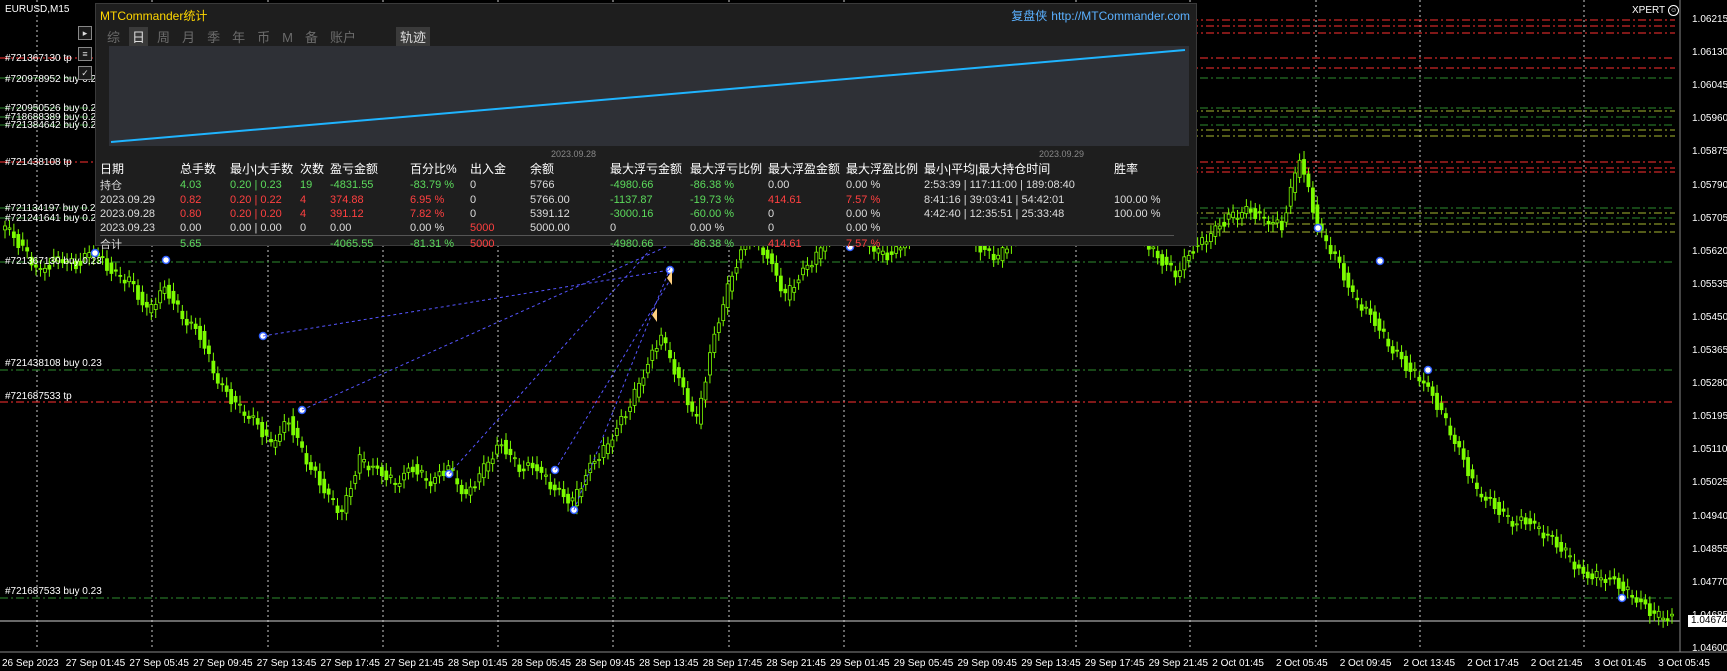 The width and height of the screenshot is (1727, 671). Describe the element at coordinates (140, 243) in the screenshot. I see `stats-cell: 合计` at that location.